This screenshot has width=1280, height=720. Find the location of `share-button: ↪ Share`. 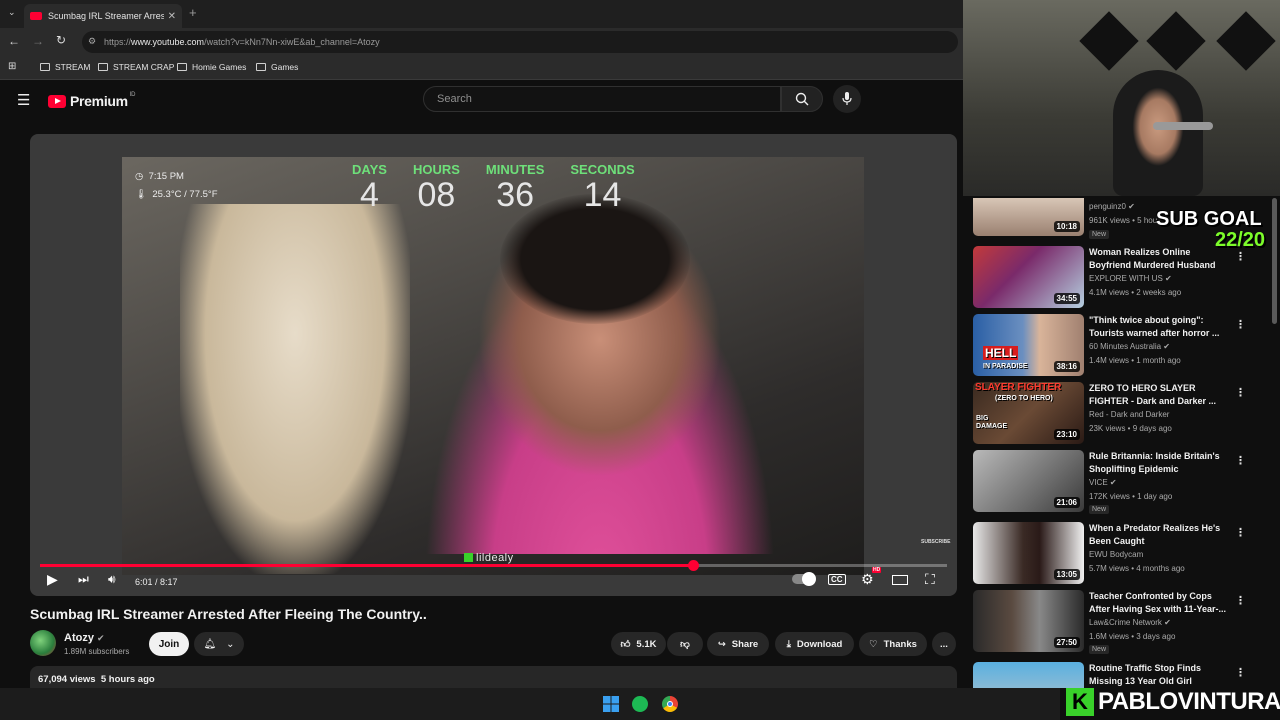

share-button: ↪ Share is located at coordinates (738, 644).